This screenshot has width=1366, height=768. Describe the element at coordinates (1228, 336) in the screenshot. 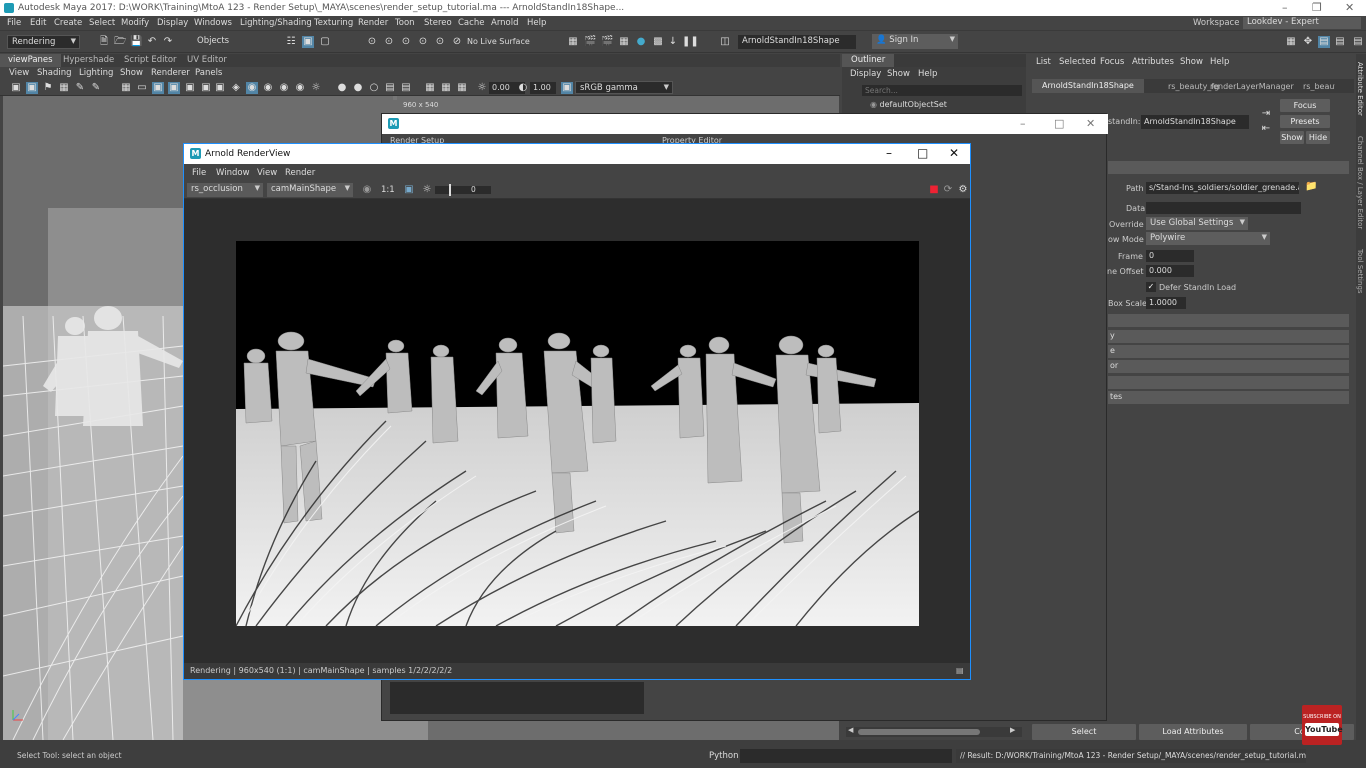

I see `ae-section: y` at that location.